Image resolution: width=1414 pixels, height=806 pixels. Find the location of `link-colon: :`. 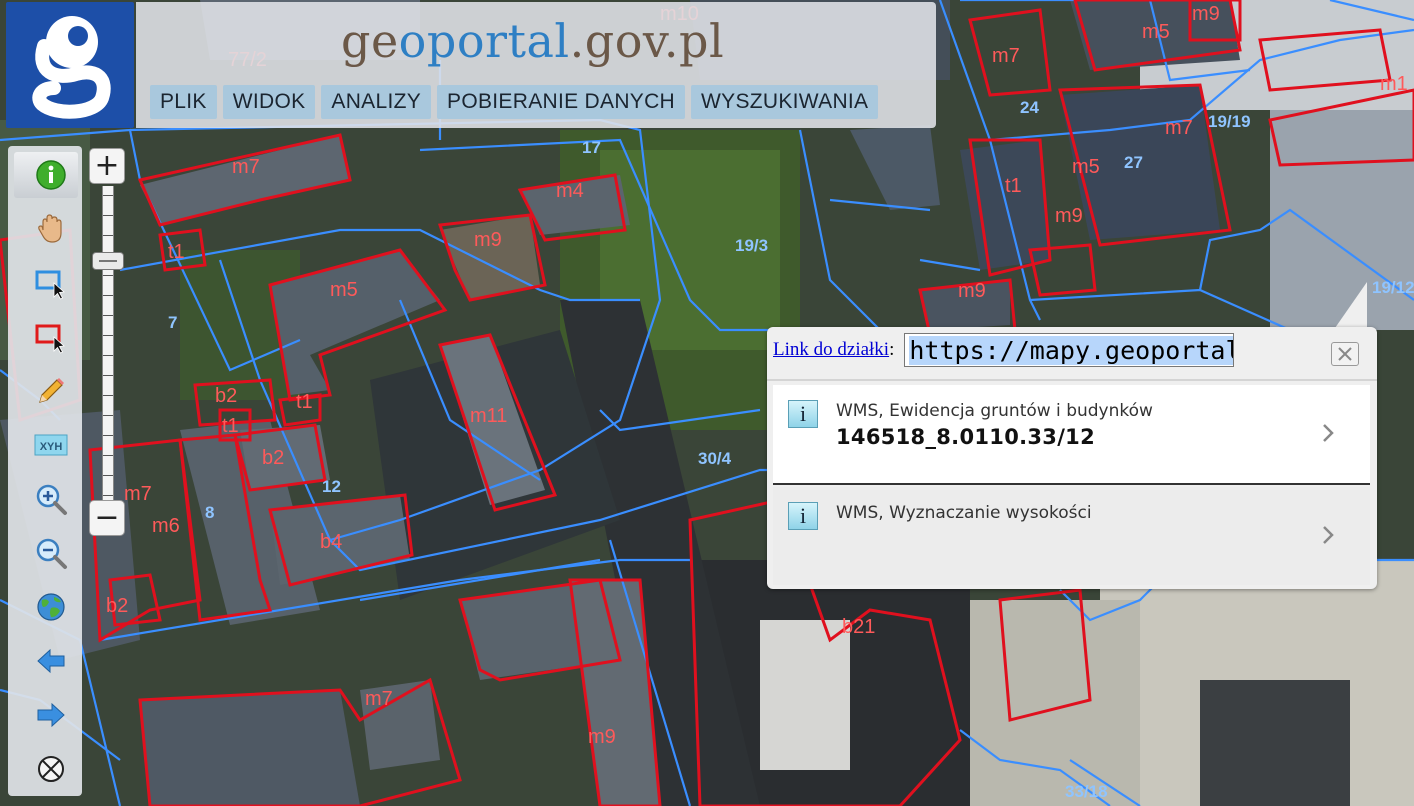

link-colon: : is located at coordinates (892, 349).